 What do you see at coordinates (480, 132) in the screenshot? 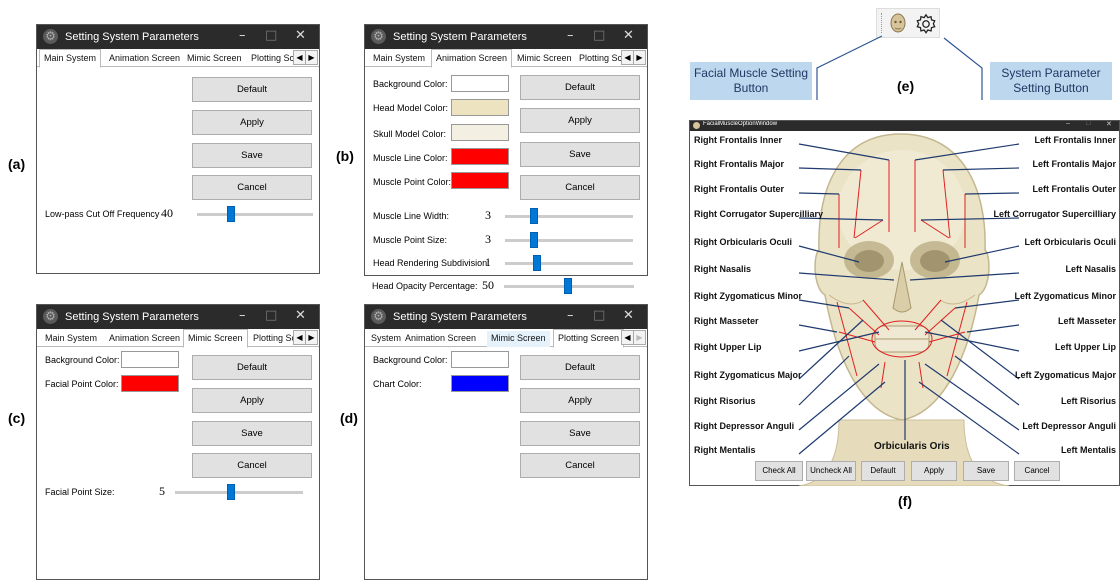
I see `skull-model-color-swatch` at bounding box center [480, 132].